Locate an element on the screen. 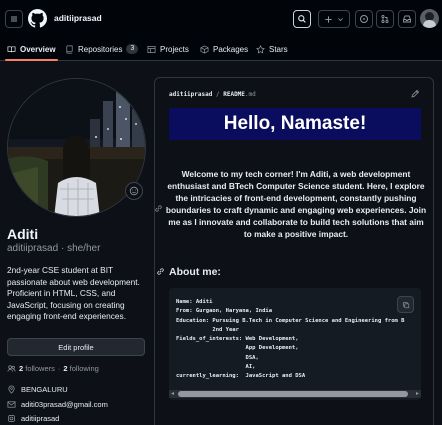  followers-link: 2 followers is located at coordinates (37, 368).